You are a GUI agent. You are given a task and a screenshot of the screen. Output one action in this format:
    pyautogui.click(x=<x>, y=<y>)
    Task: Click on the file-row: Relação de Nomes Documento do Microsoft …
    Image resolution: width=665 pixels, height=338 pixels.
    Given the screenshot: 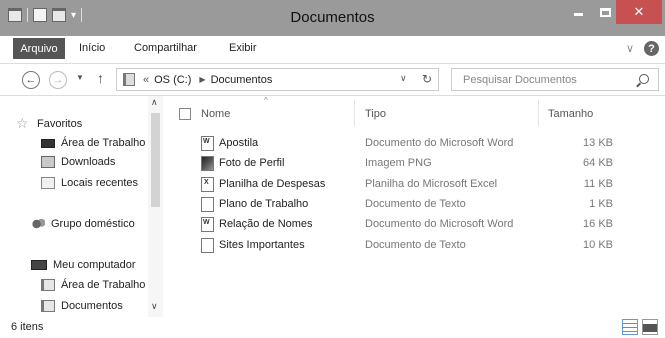 What is the action you would take?
    pyautogui.click(x=414, y=225)
    